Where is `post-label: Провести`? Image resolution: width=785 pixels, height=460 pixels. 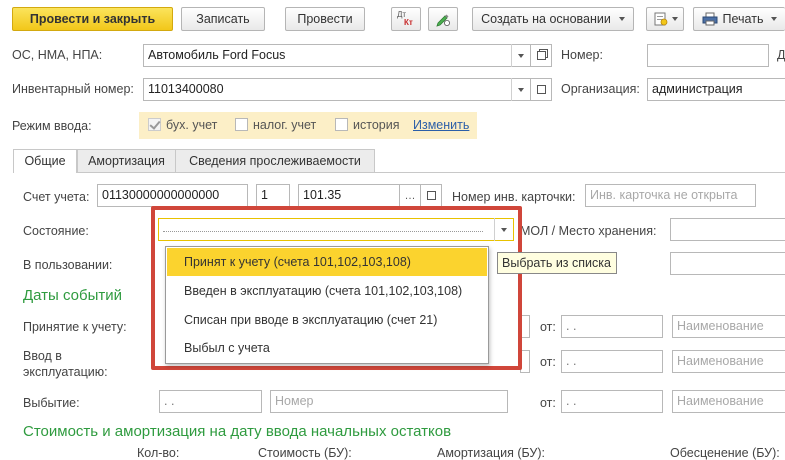 post-label: Провести is located at coordinates (325, 19).